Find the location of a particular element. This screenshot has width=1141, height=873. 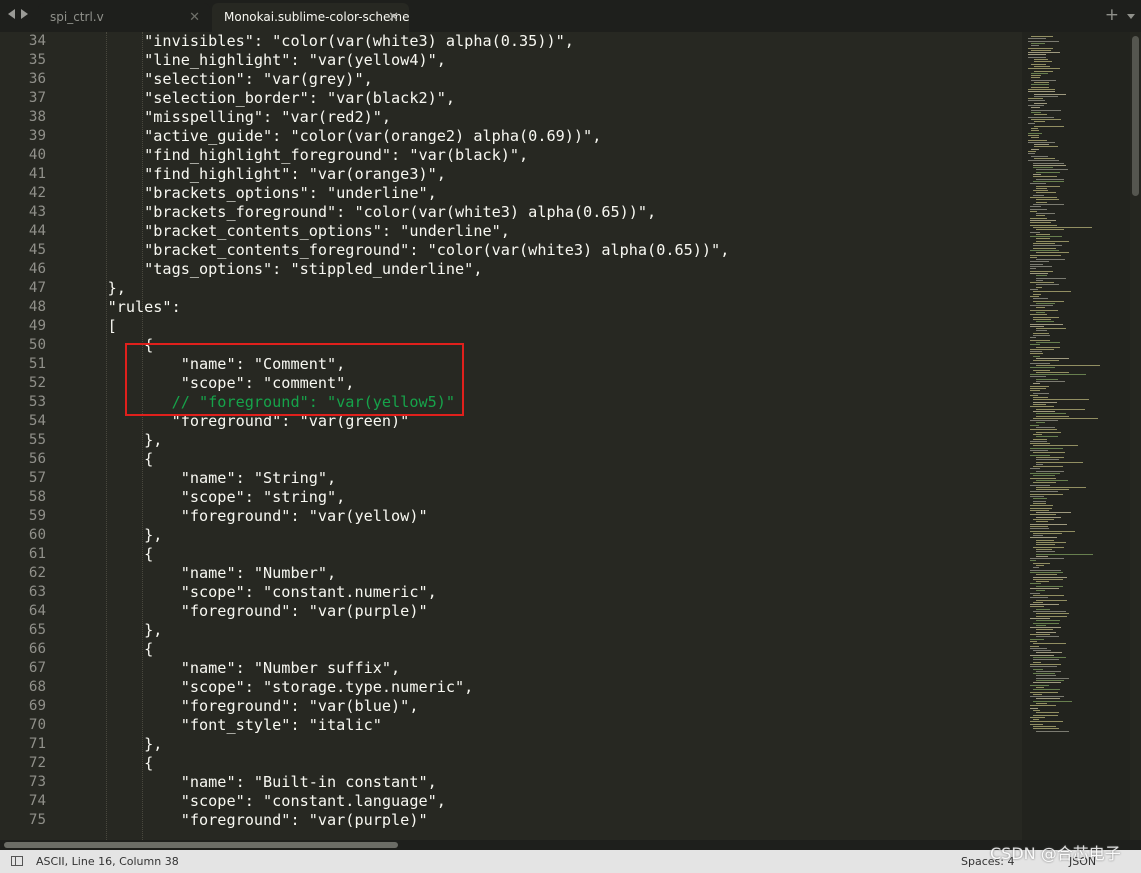

tab-monokai-color-scheme: Monokai.sublime-color-scheme ✕ is located at coordinates (310, 17).